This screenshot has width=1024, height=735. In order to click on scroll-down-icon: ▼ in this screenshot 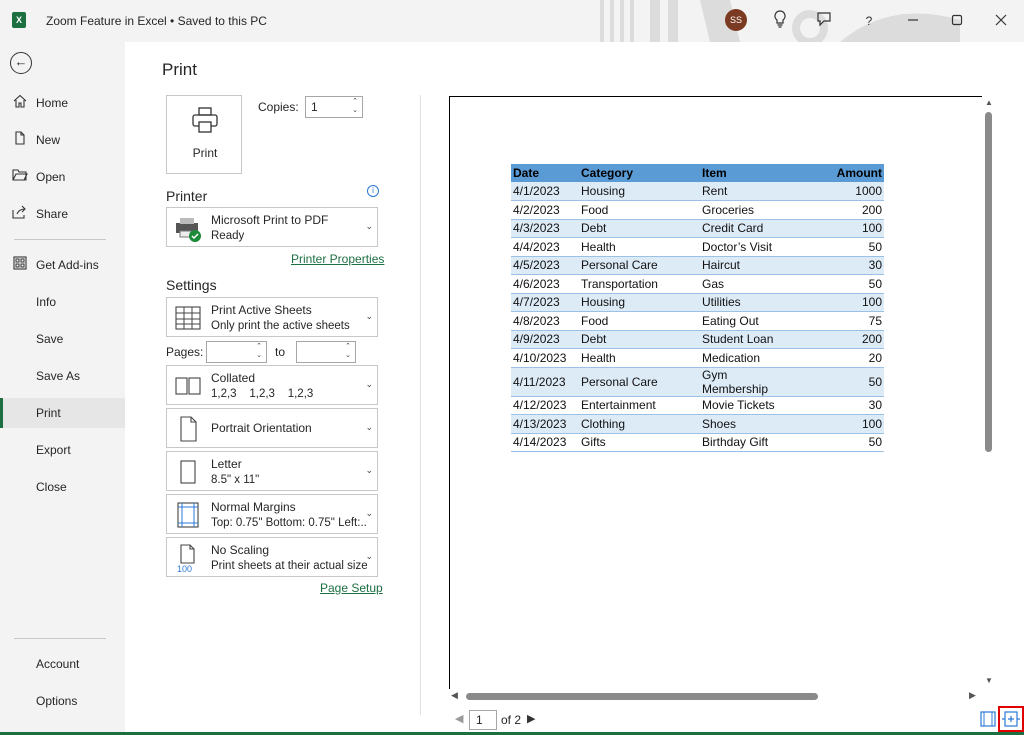, I will do `click(989, 680)`.